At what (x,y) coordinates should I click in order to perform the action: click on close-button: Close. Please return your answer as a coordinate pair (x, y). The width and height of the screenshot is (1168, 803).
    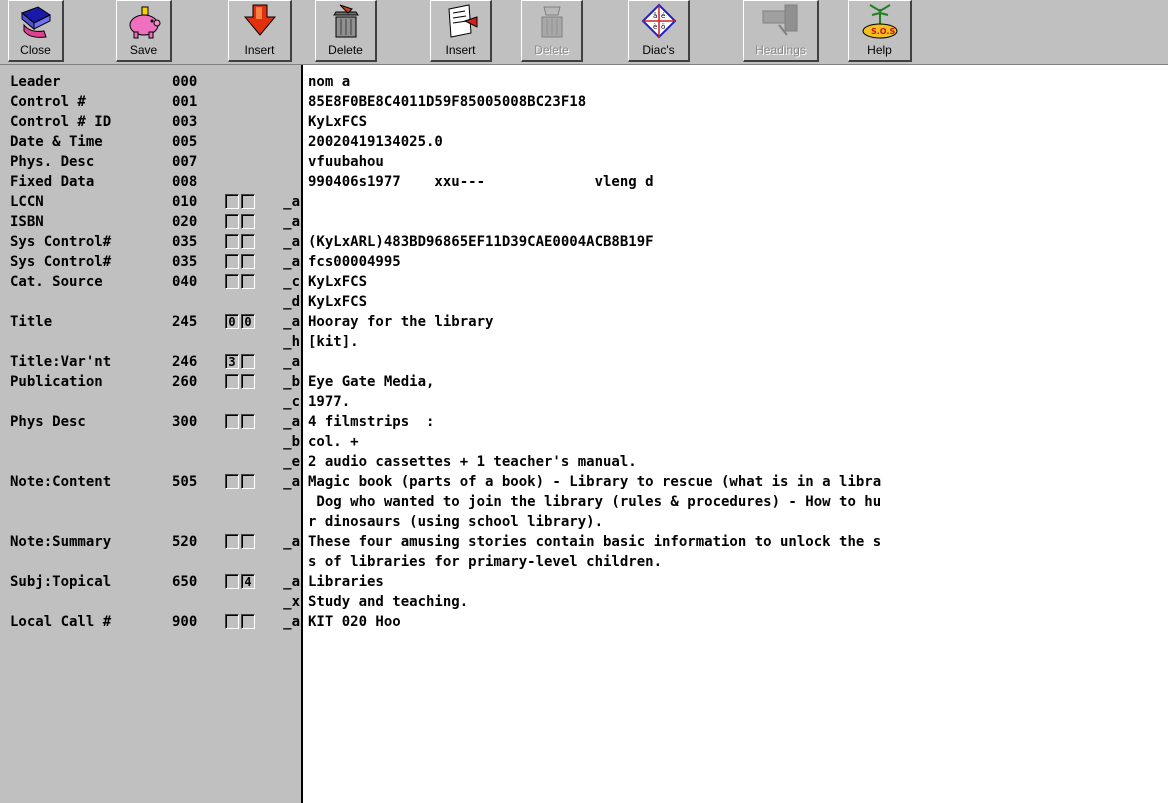
    Looking at the image, I should click on (36, 31).